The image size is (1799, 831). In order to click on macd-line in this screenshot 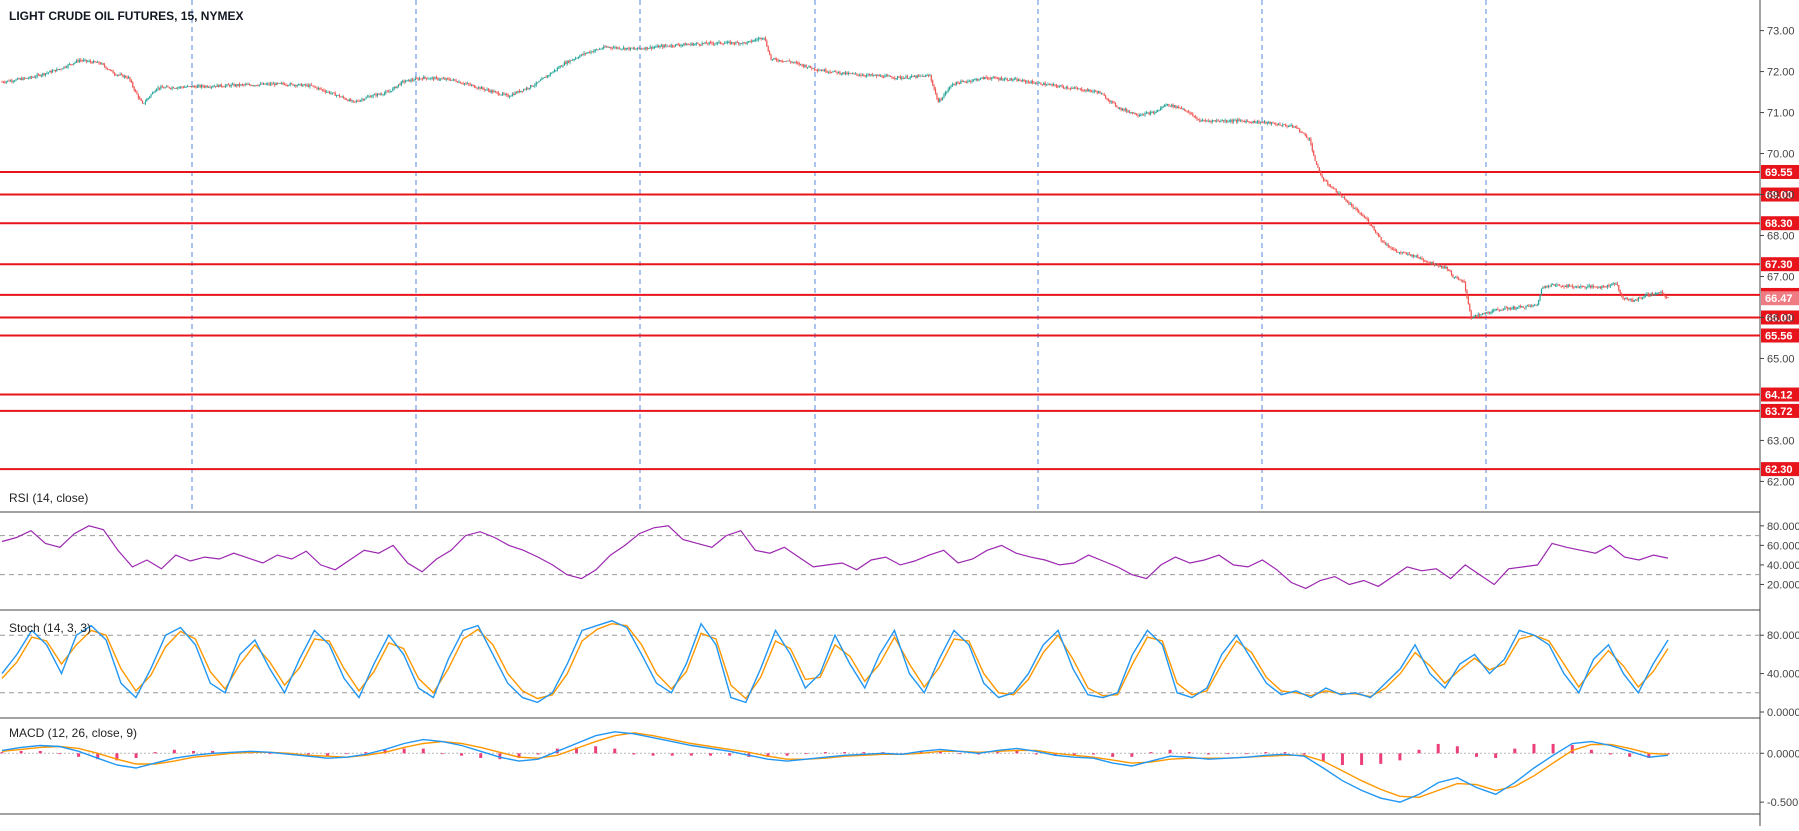, I will do `click(835, 767)`.